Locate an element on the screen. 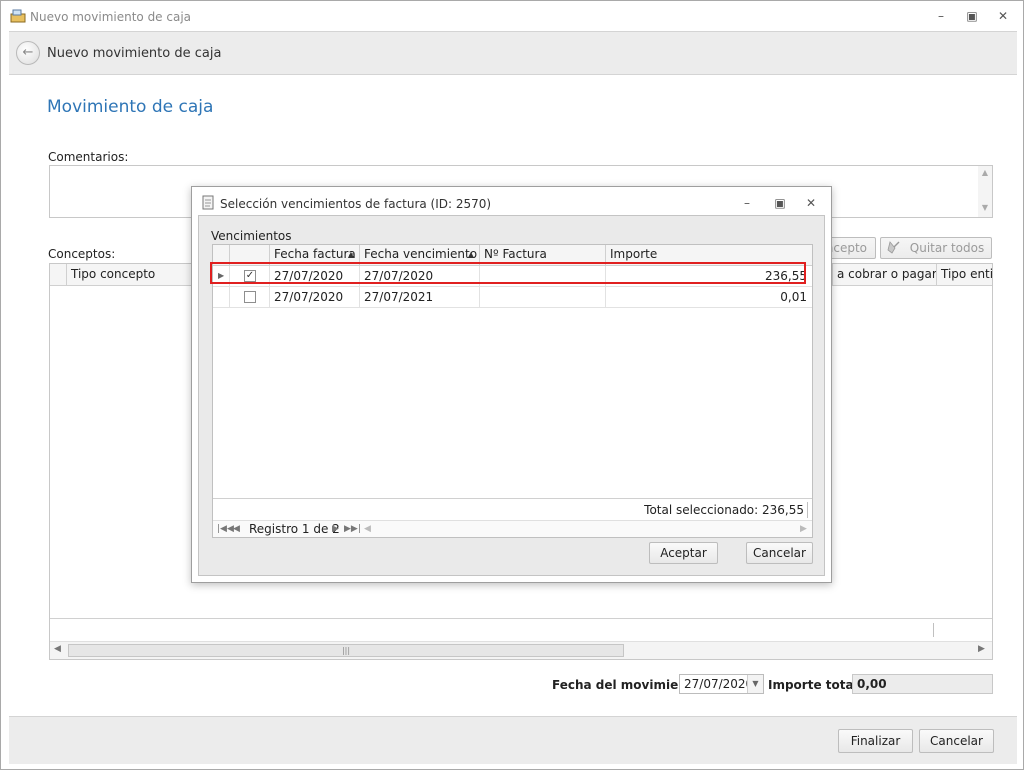 Image resolution: width=1024 pixels, height=770 pixels. col-fecha-factura-label: Fecha factura is located at coordinates (315, 254).